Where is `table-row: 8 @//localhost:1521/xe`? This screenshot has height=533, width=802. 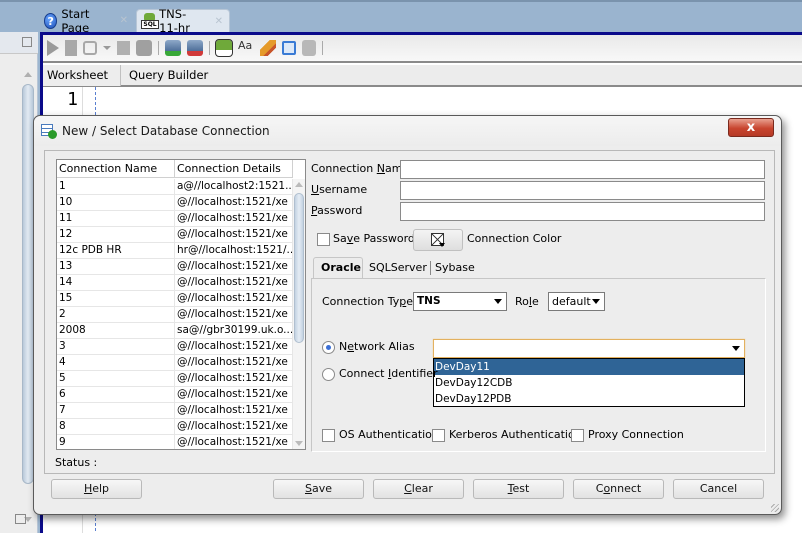
table-row: 8 @//localhost:1521/xe is located at coordinates (175, 427).